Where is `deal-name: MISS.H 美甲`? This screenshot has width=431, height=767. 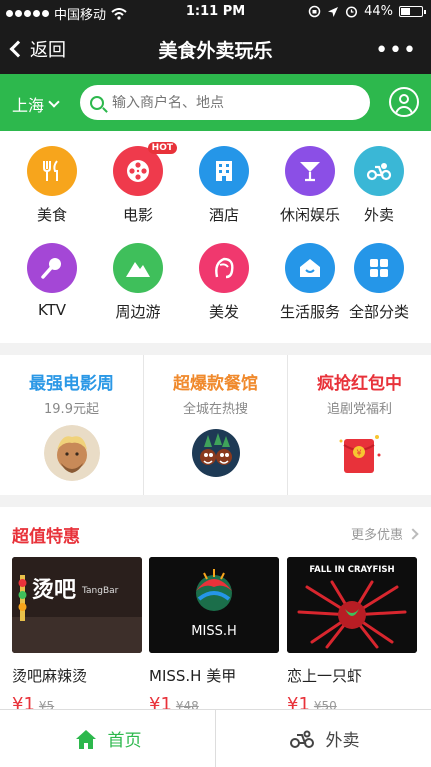
deal-name: MISS.H 美甲 is located at coordinates (193, 676).